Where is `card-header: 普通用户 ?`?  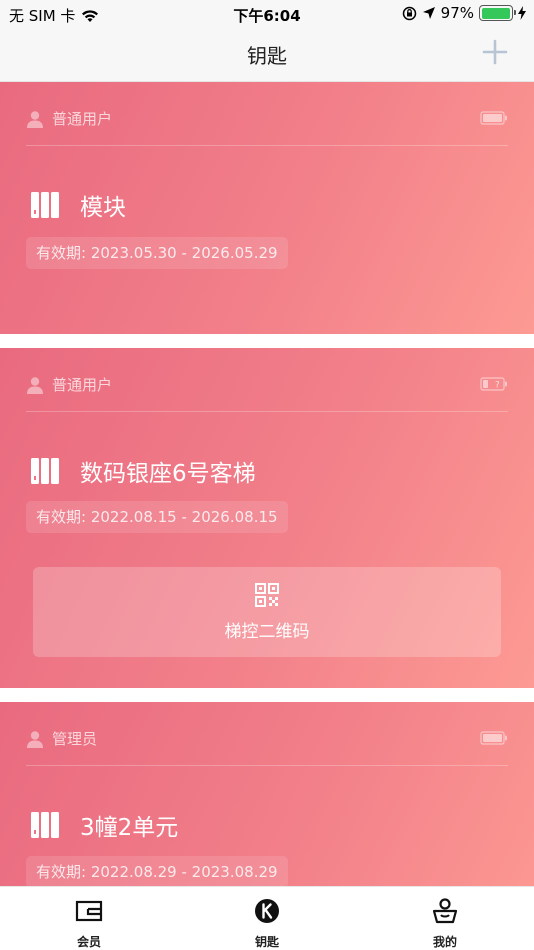
card-header: 普通用户 ? is located at coordinates (267, 393).